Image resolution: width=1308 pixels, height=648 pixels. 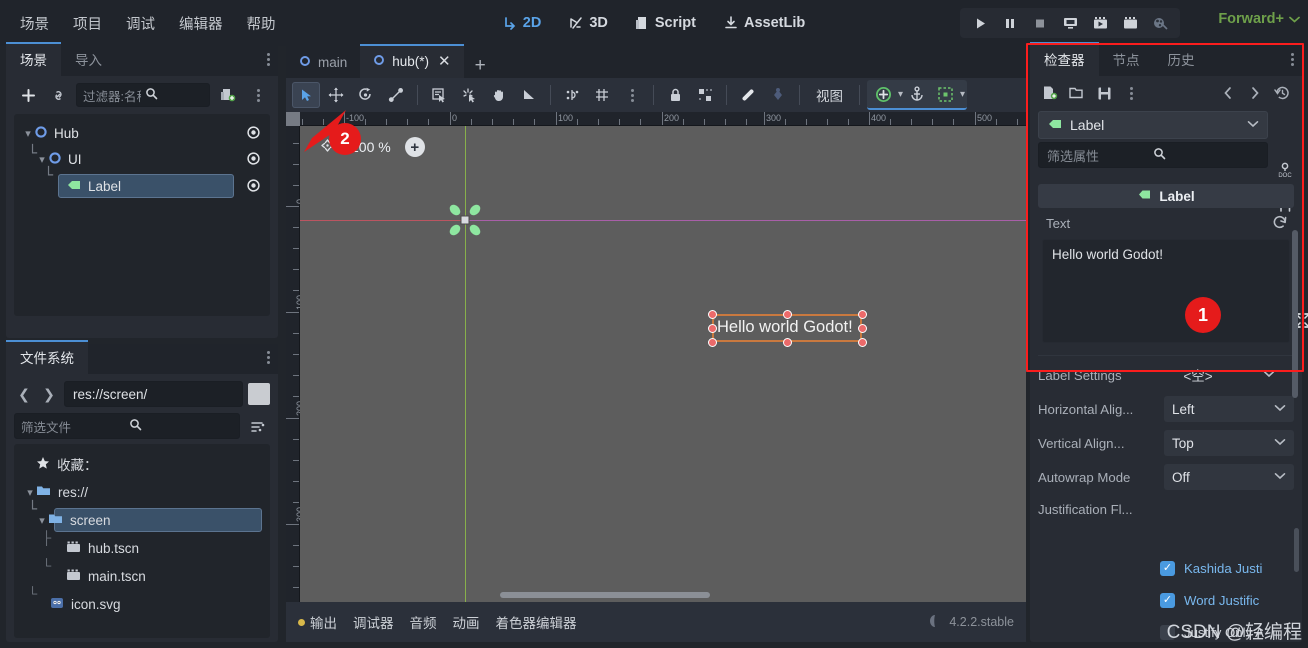 I want to click on tab-history: 历史, so click(x=1181, y=59).